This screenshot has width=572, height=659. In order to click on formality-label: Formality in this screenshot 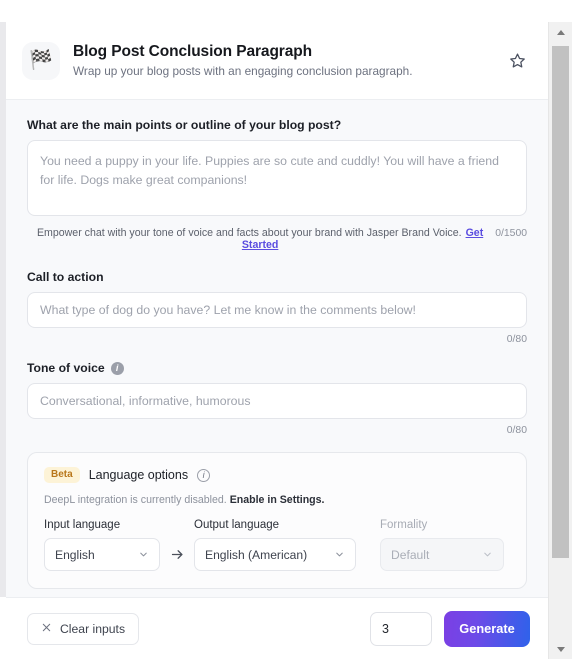, I will do `click(404, 525)`.